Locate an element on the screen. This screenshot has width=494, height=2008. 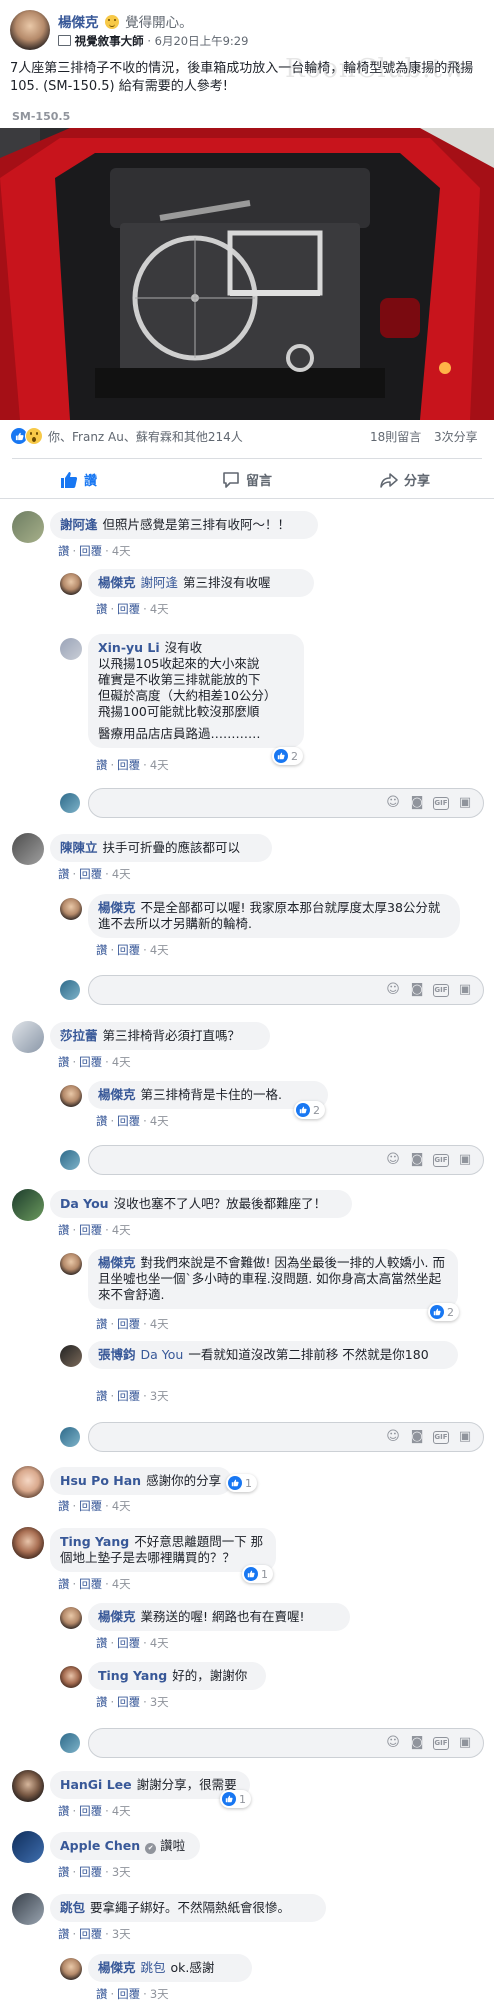
comment-author: Xin-yu Li is located at coordinates (129, 647).